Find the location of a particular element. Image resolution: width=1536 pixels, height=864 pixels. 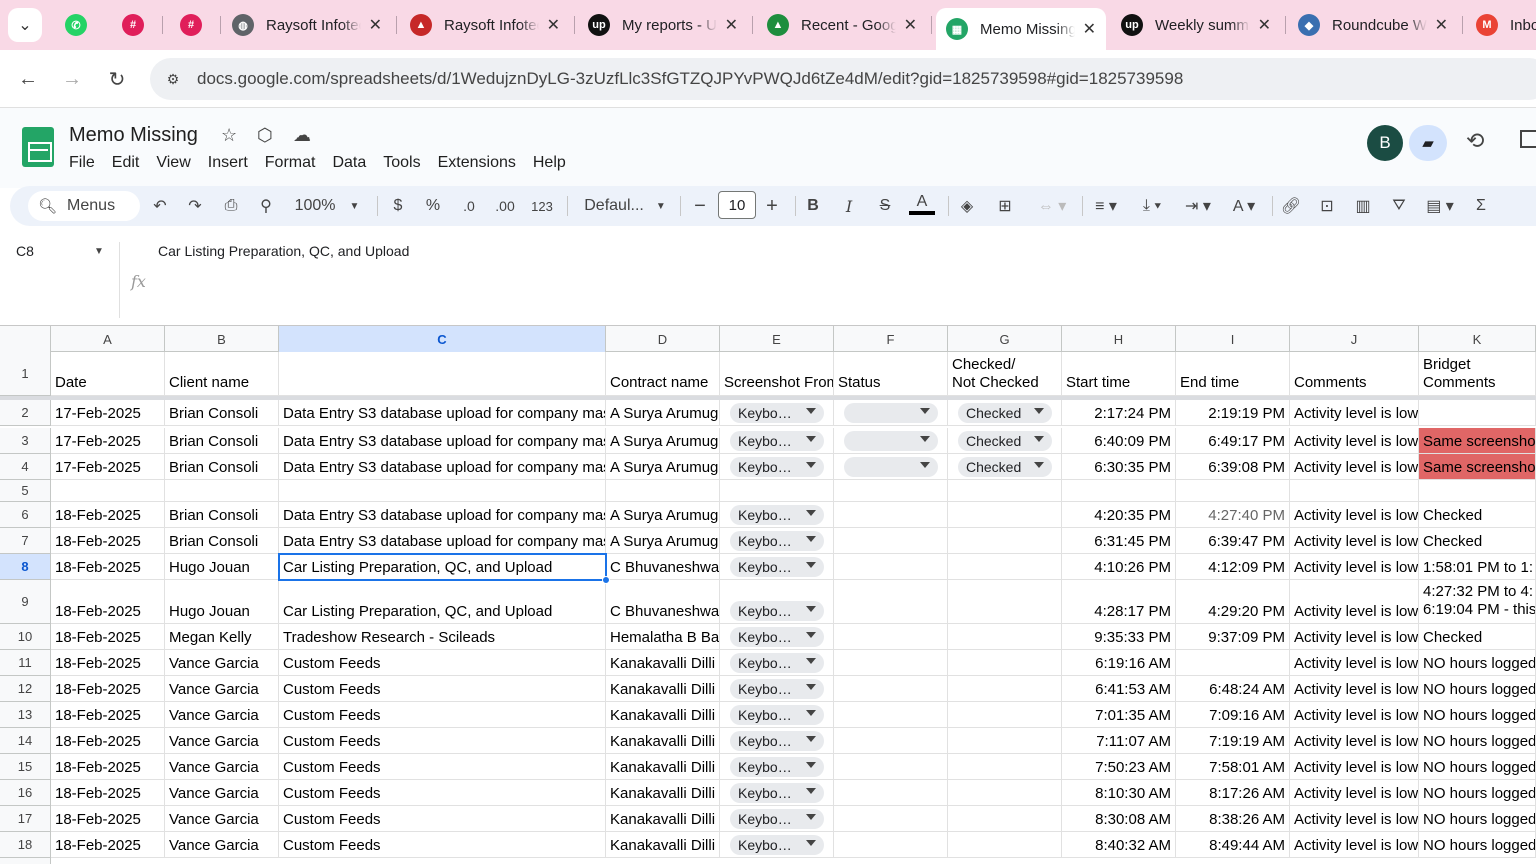

cell-k6: Checked is located at coordinates (1477, 515).